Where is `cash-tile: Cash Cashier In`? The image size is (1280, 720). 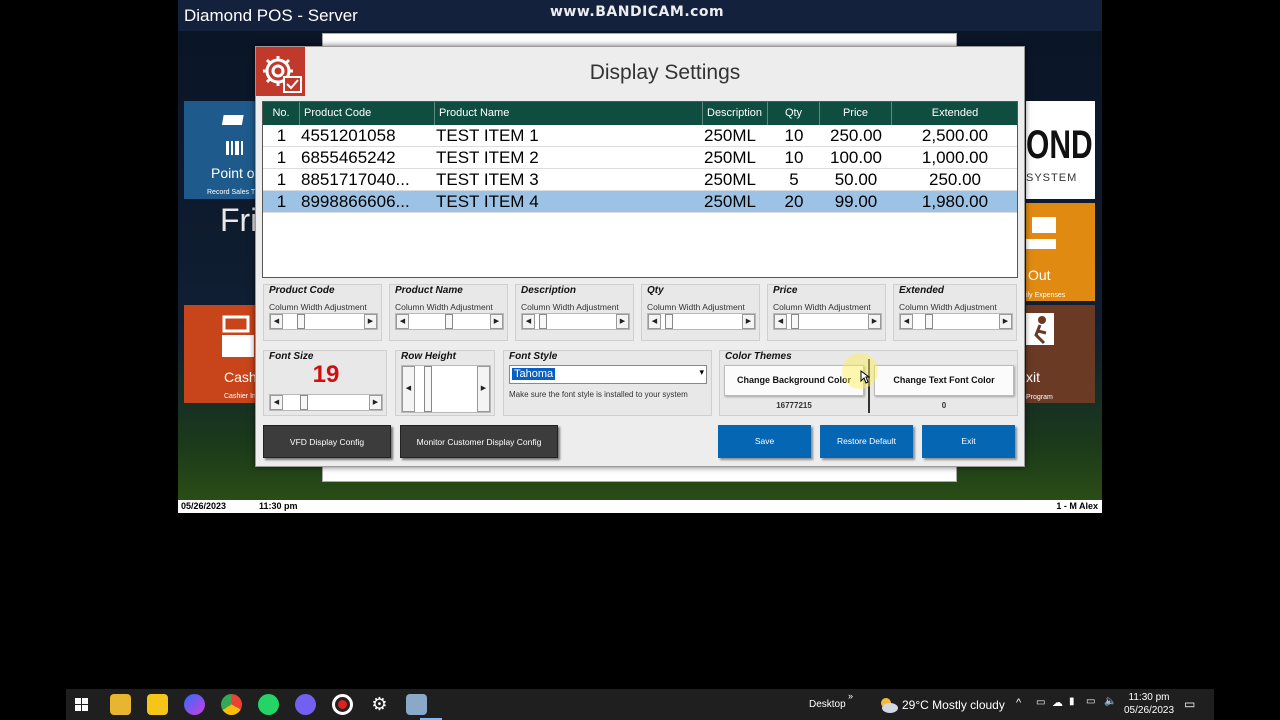 cash-tile: Cash Cashier In is located at coordinates (220, 354).